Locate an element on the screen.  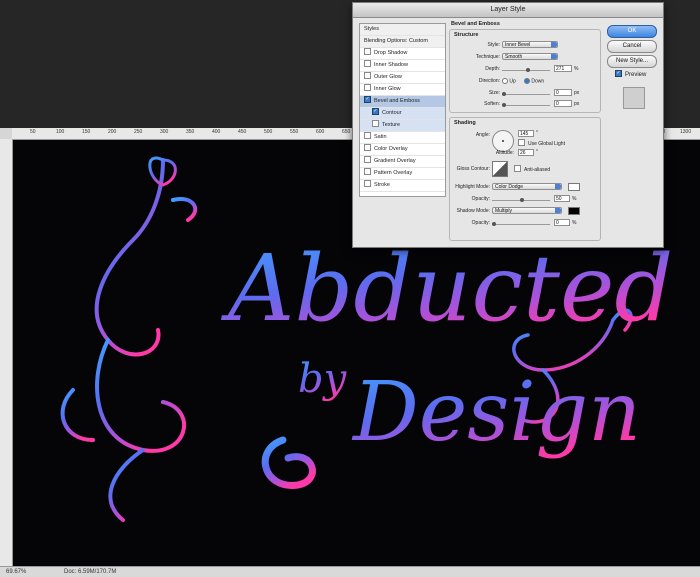
highlight-color-swatch is located at coordinates (574, 187).